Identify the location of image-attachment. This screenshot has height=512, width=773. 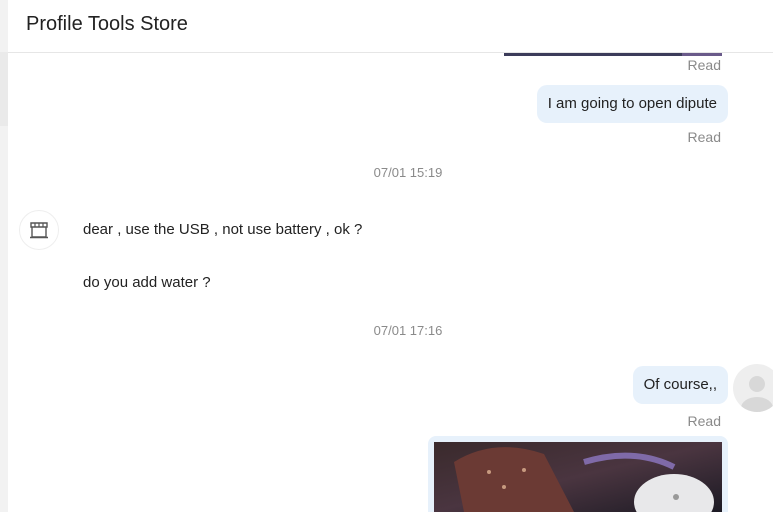
(578, 477).